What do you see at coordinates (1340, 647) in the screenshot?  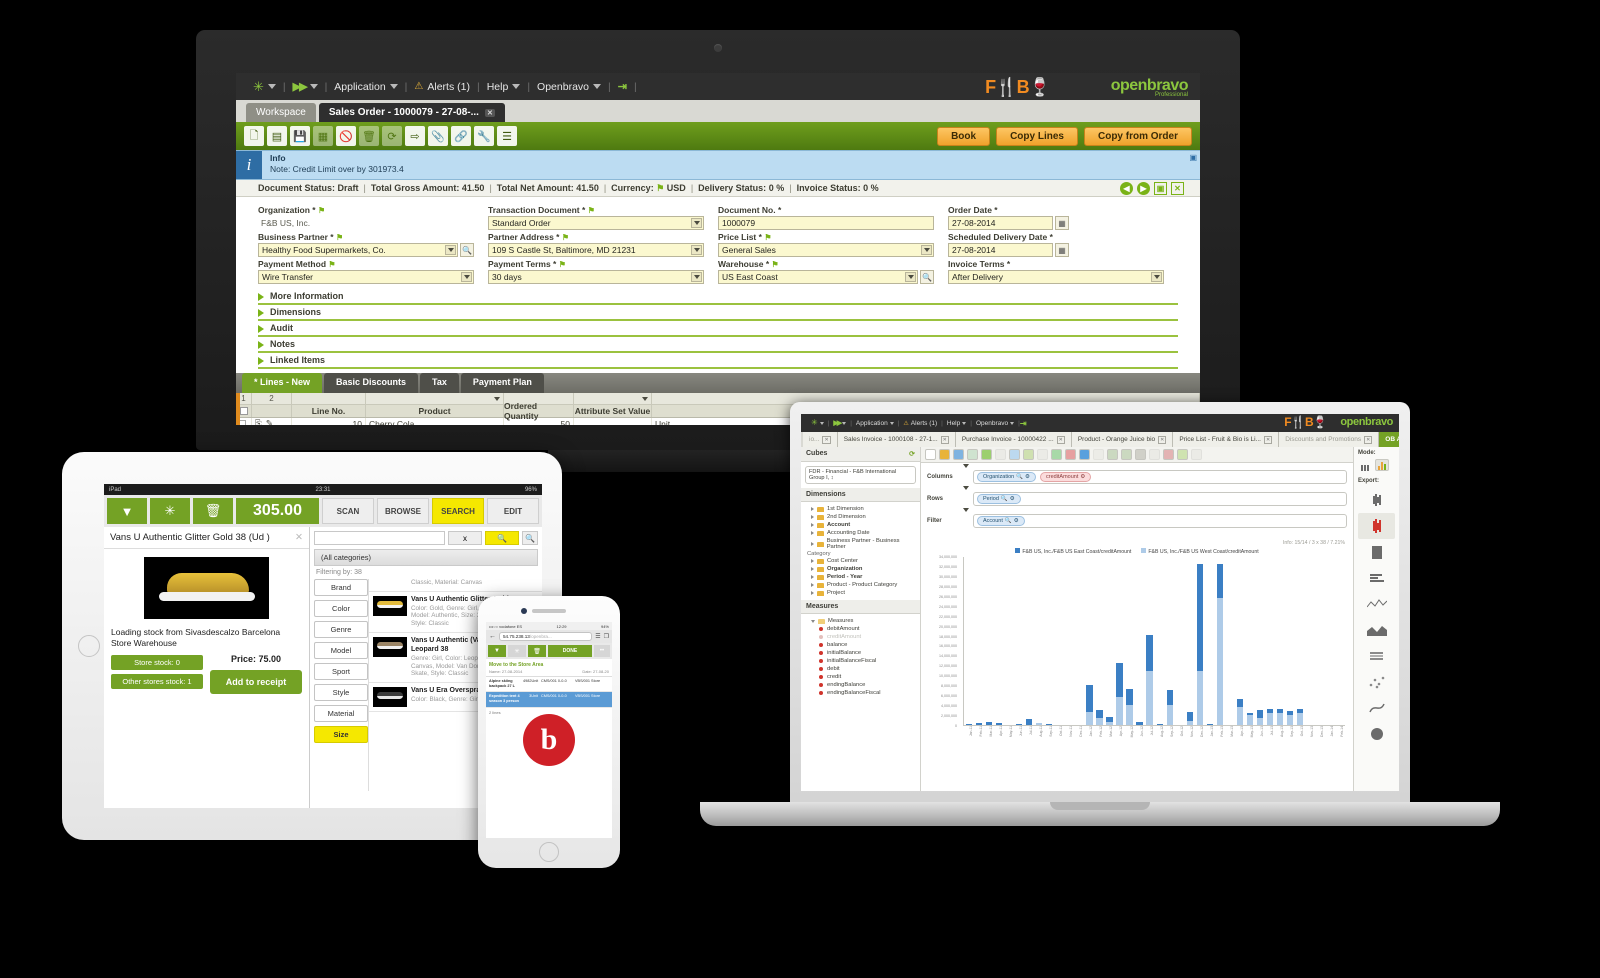 I see `bar-column: Feb-14` at bounding box center [1340, 647].